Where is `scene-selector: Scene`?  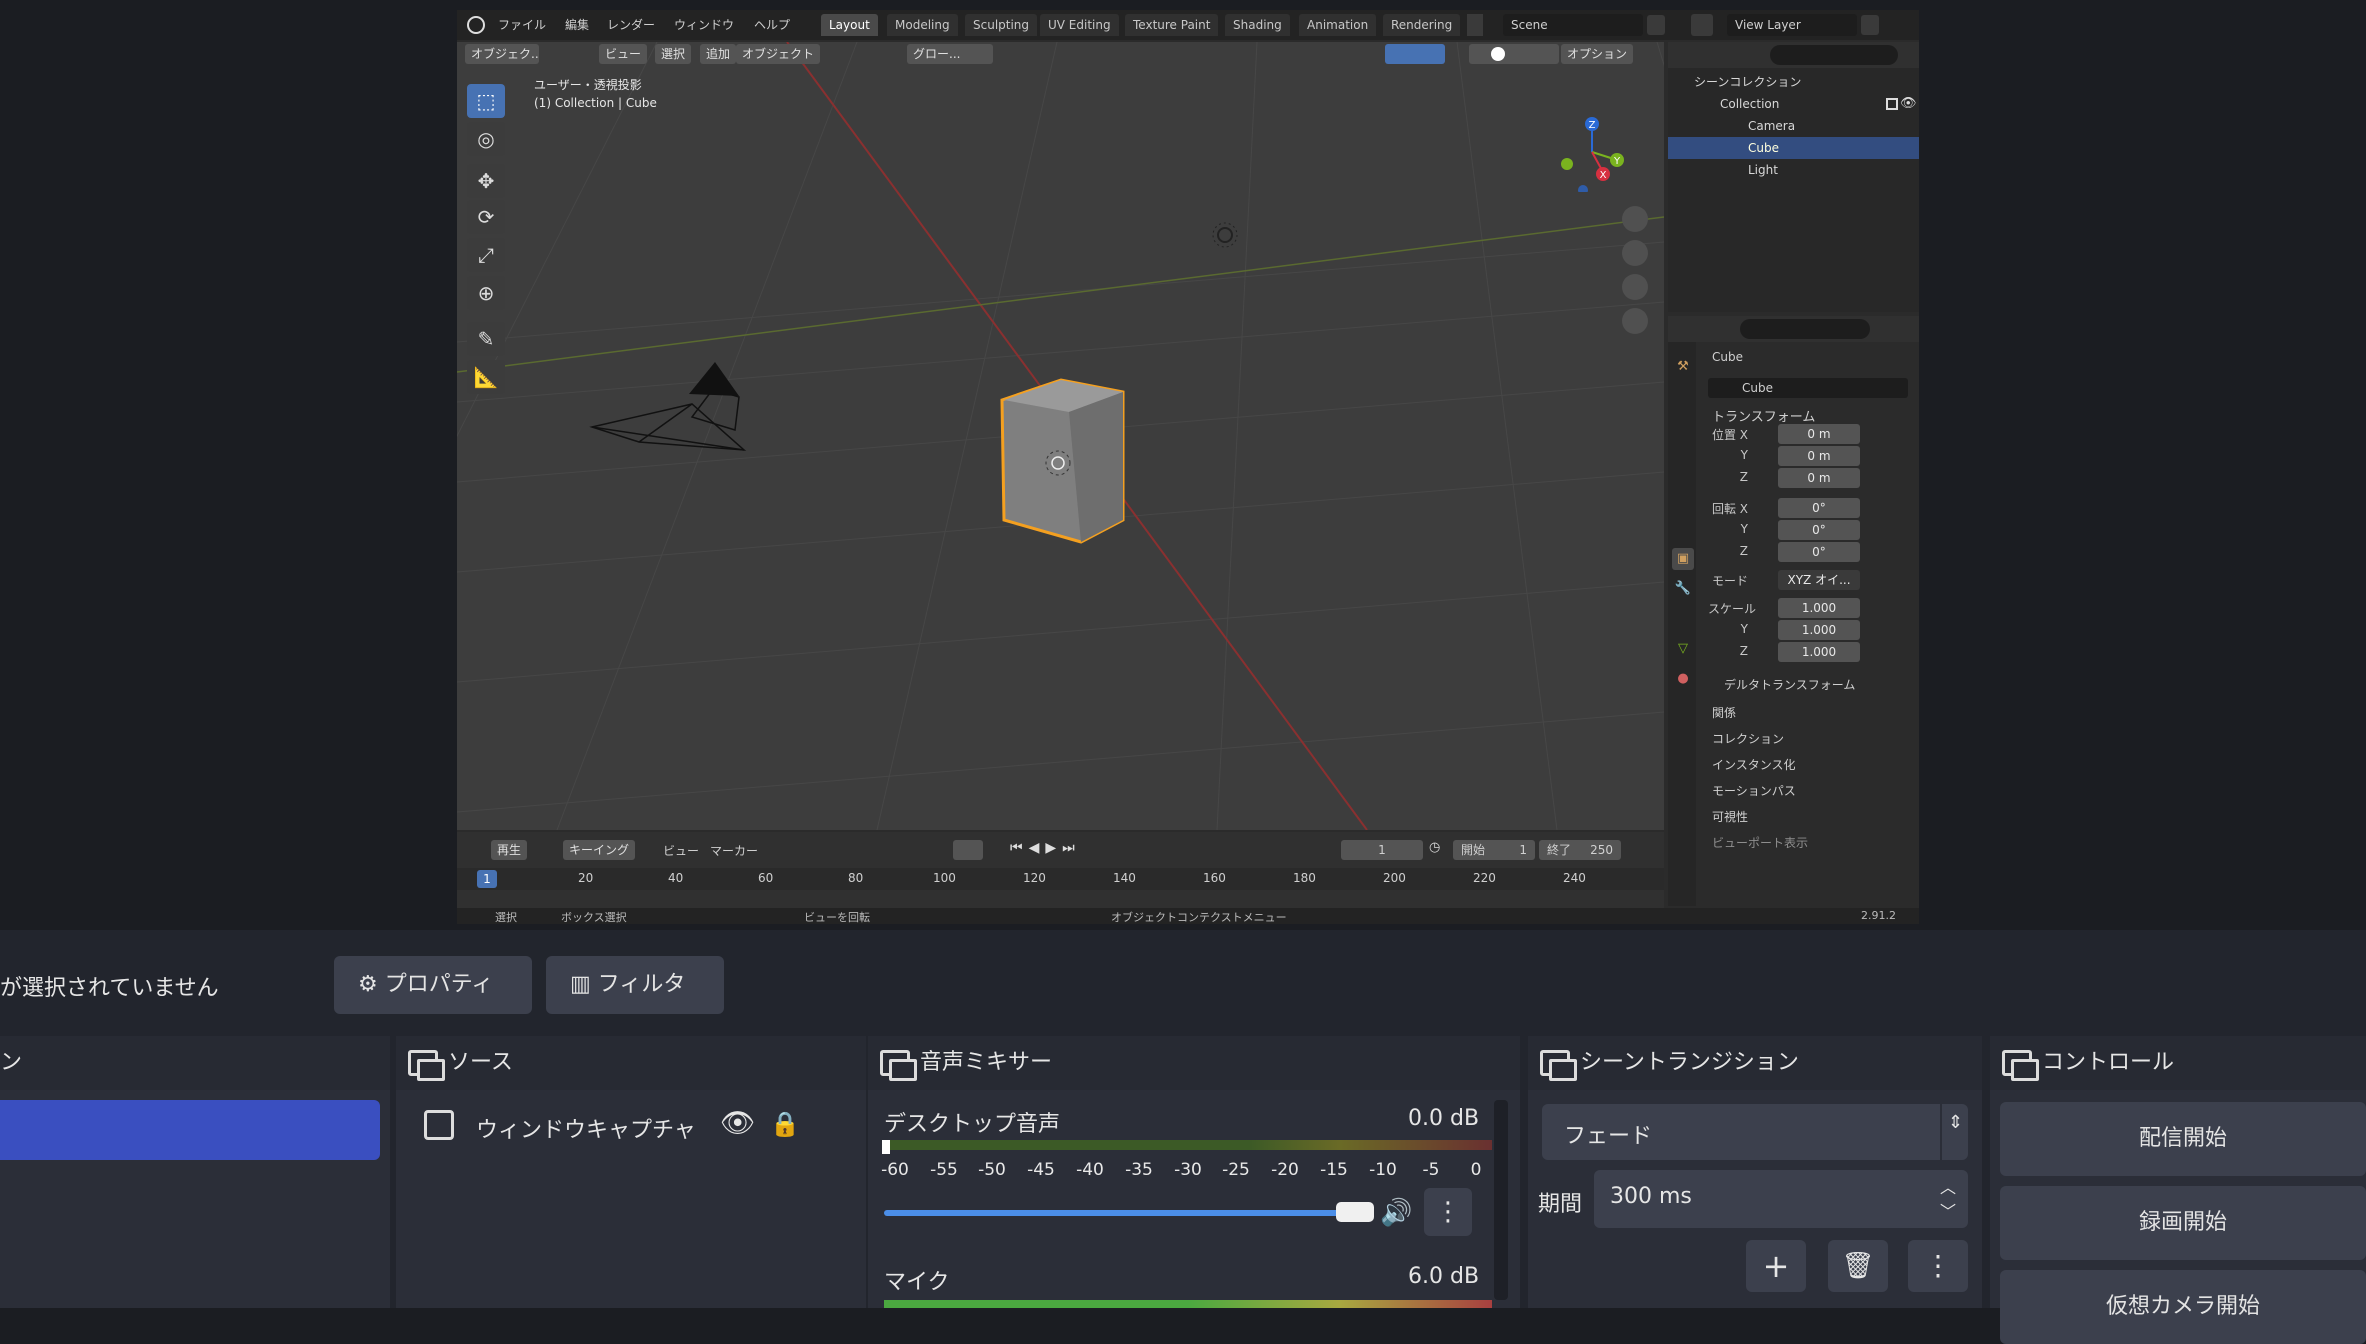
scene-selector: Scene is located at coordinates (1573, 25).